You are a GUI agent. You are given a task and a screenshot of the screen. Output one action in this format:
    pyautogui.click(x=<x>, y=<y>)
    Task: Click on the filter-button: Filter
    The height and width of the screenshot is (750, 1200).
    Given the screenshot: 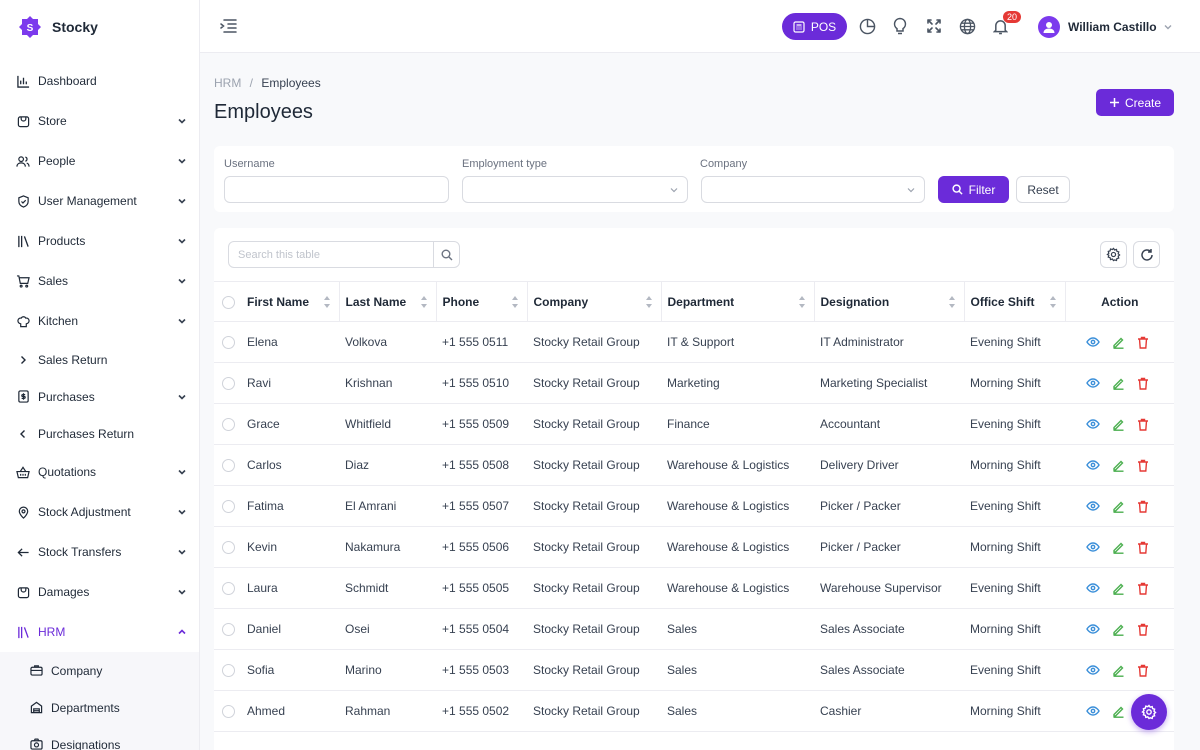 What is the action you would take?
    pyautogui.click(x=973, y=189)
    